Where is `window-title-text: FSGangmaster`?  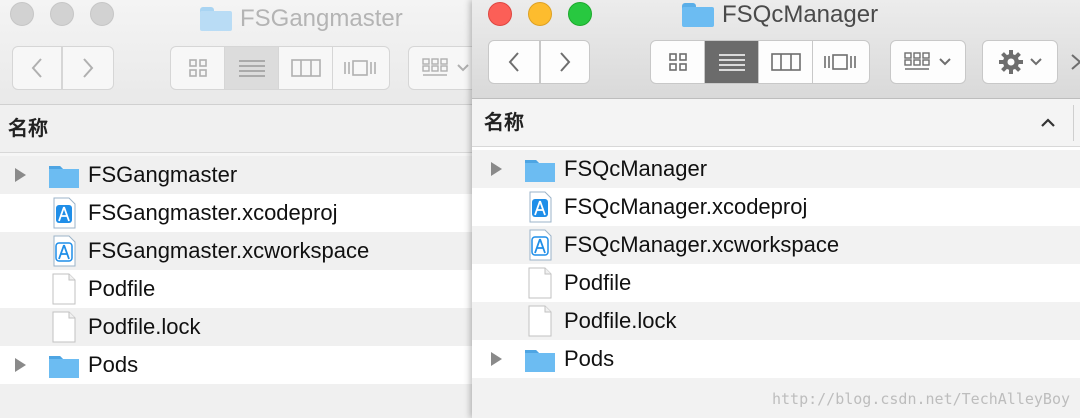
window-title-text: FSGangmaster is located at coordinates (321, 18).